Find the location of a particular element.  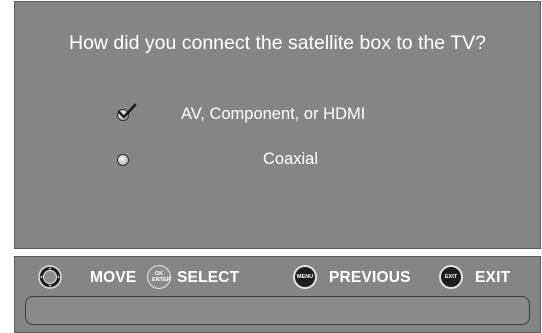

ok-enter-button-icon: OK ENTER is located at coordinates (159, 277).